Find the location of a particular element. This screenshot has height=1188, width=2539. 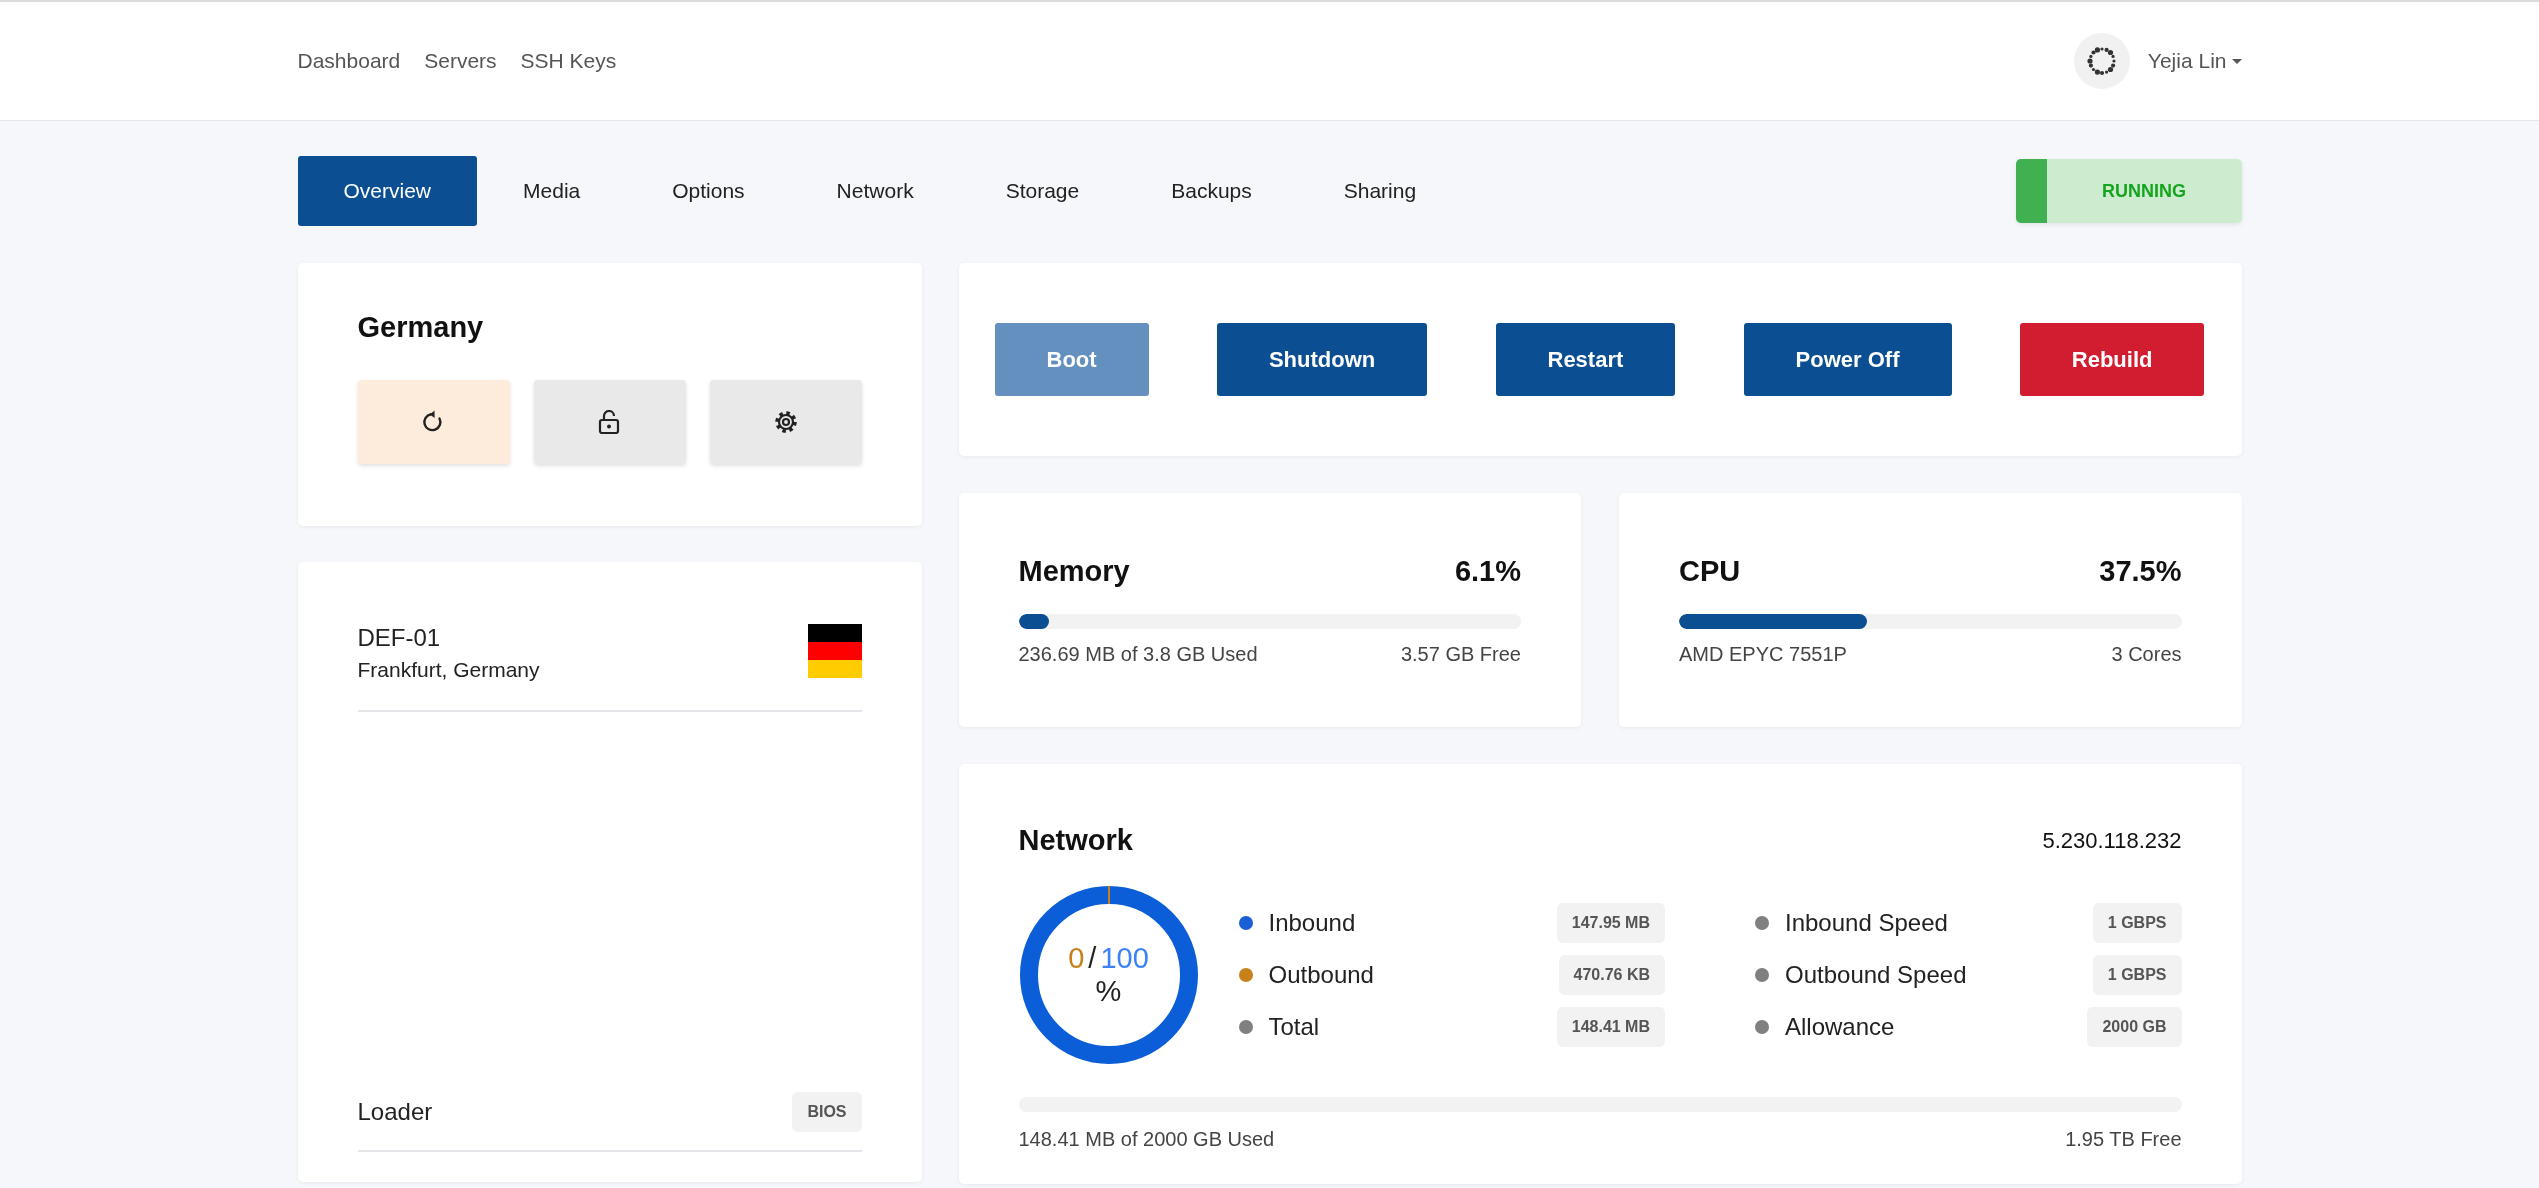

percent-value: 6.1% is located at coordinates (1487, 571).